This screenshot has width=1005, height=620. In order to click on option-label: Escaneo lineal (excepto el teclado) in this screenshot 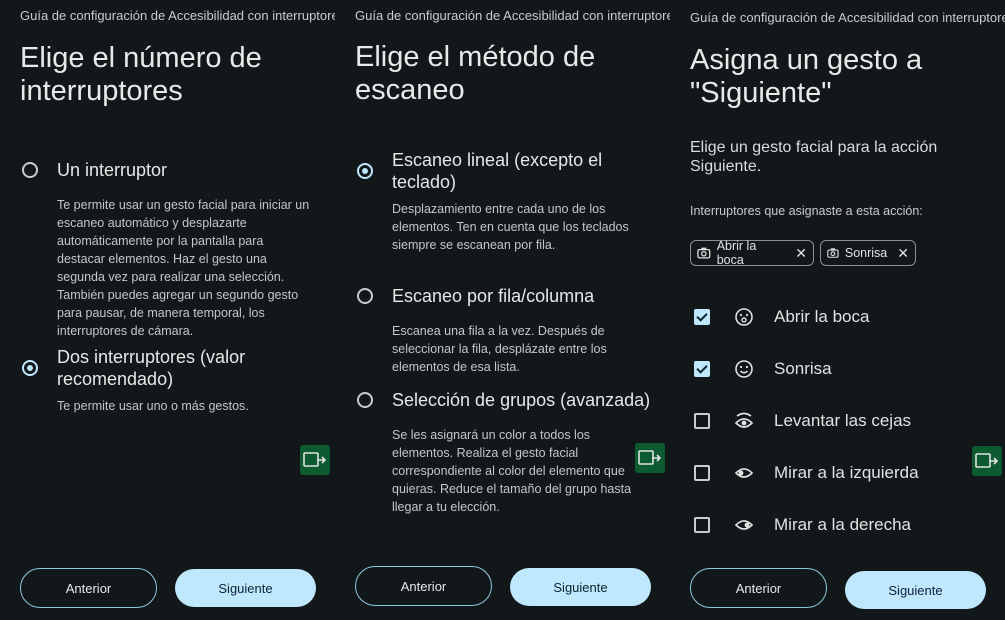, I will do `click(497, 171)`.